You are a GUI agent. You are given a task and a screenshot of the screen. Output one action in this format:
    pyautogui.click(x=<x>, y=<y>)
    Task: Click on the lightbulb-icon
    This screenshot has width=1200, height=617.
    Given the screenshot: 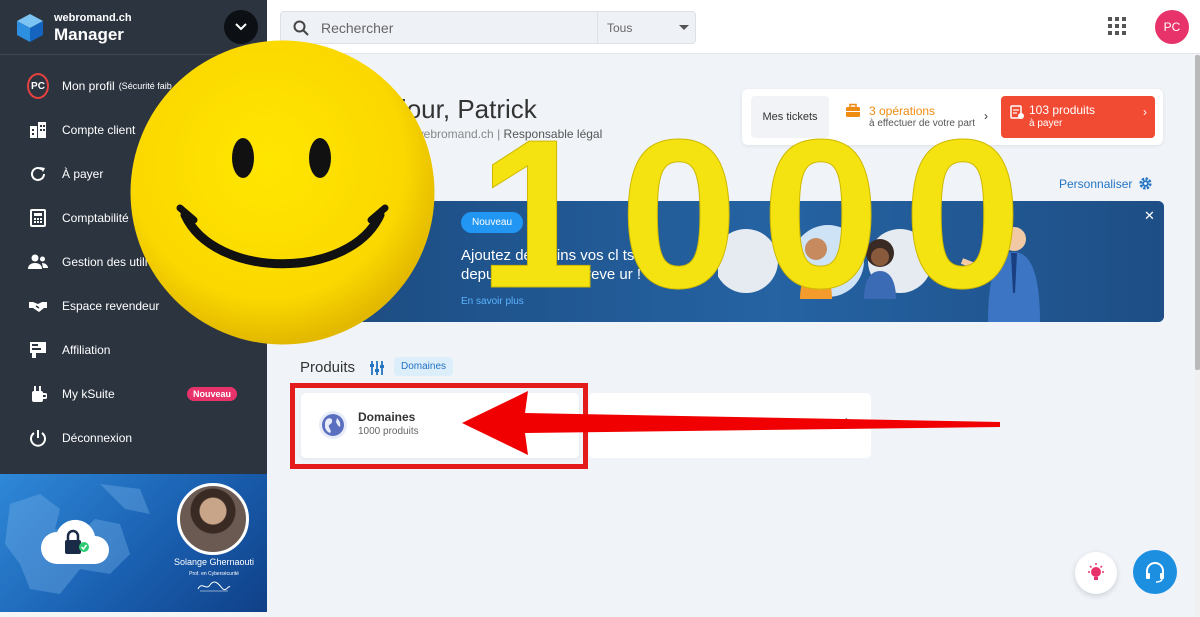 What is the action you would take?
    pyautogui.click(x=1096, y=571)
    